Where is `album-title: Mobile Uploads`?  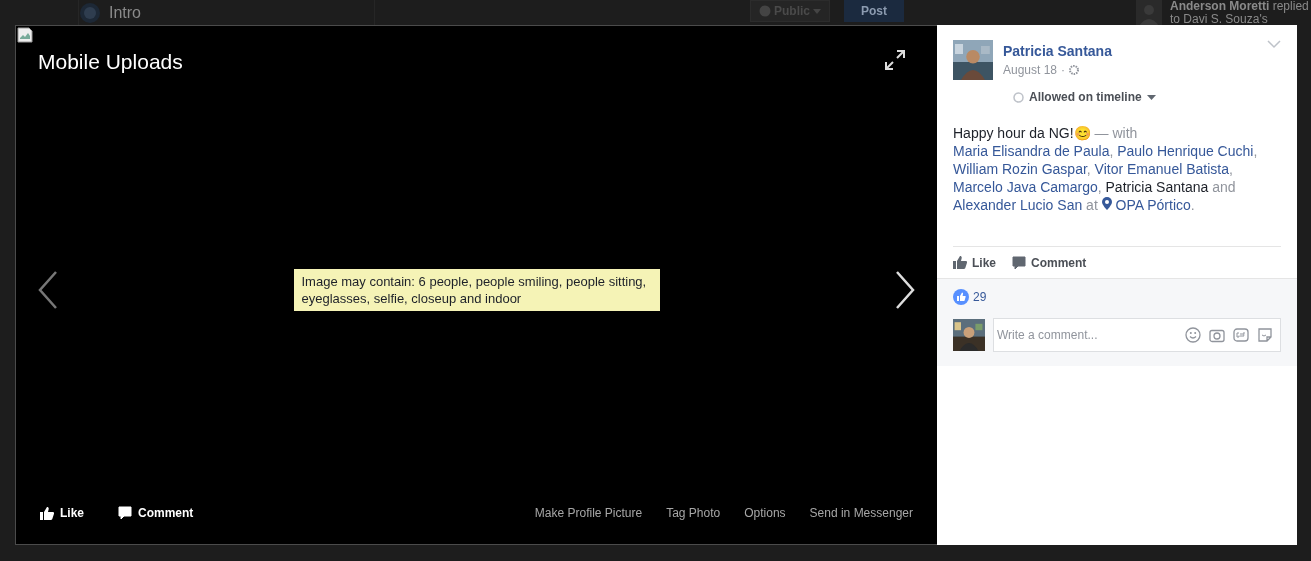 album-title: Mobile Uploads is located at coordinates (110, 62).